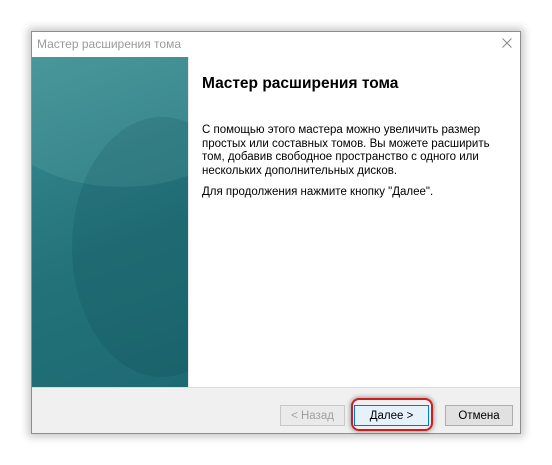 Image resolution: width=552 pixels, height=465 pixels. I want to click on title-bar: Мастер расширения тома, so click(276, 44).